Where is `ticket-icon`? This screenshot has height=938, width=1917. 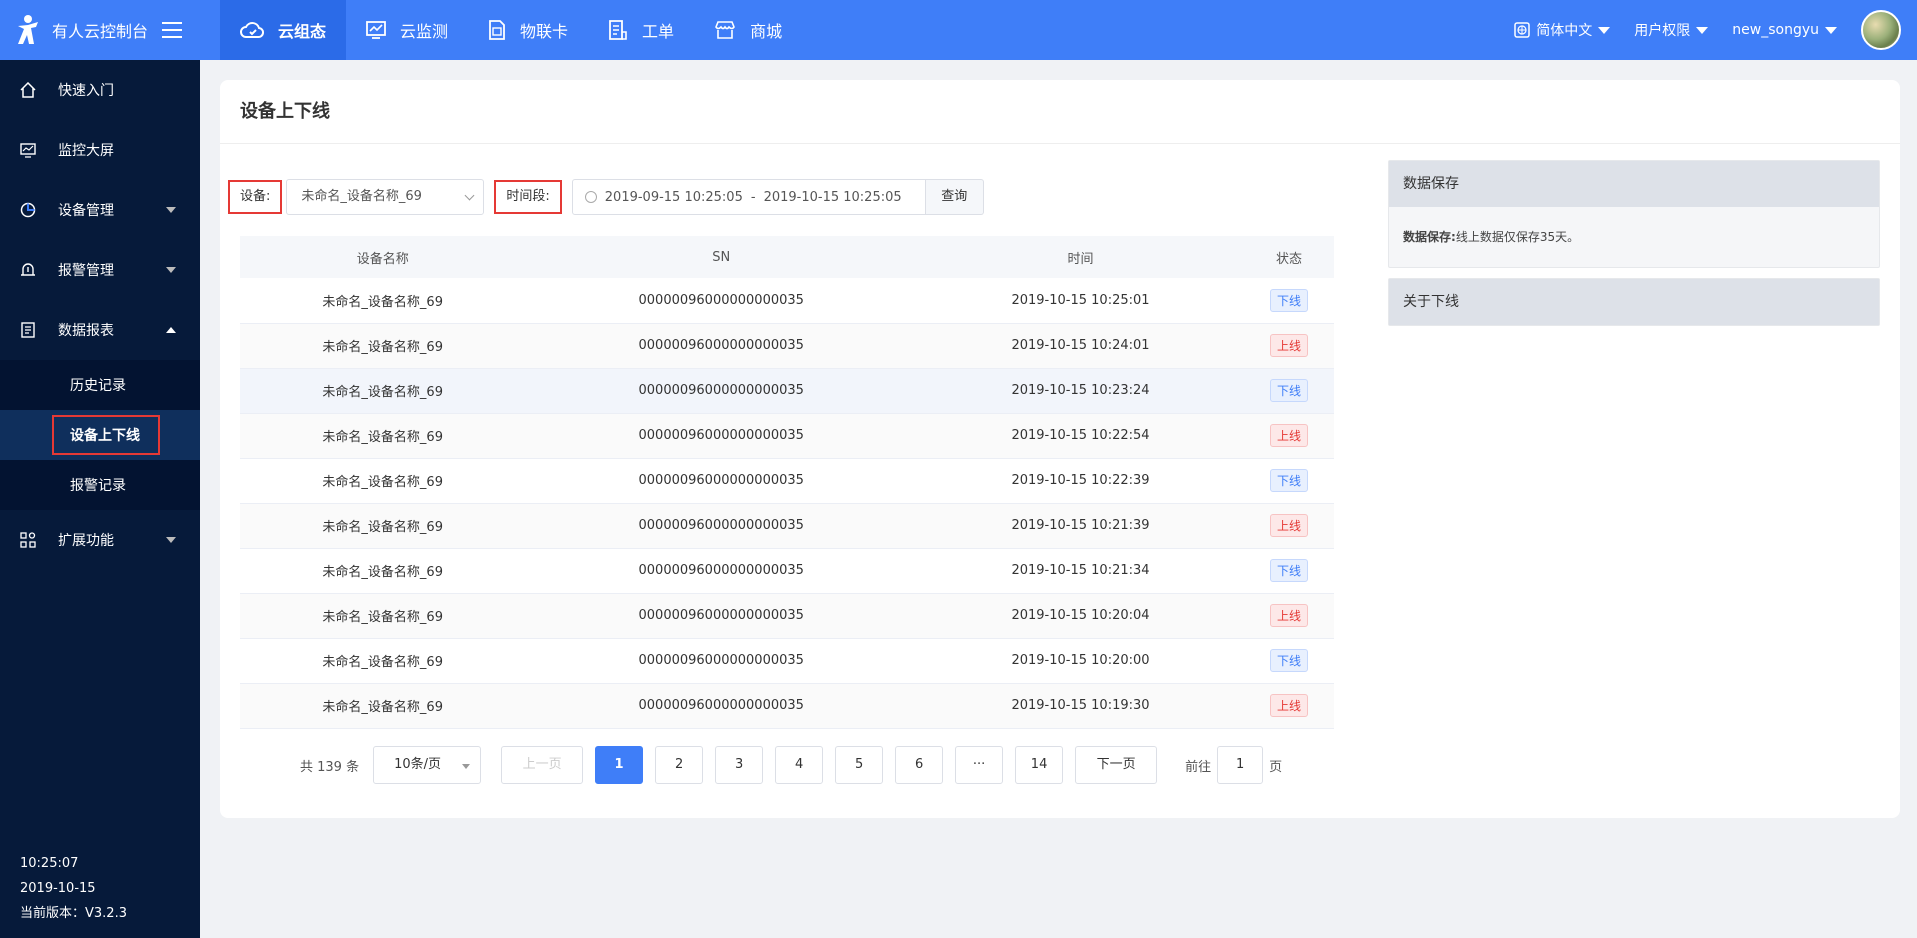
ticket-icon is located at coordinates (618, 30).